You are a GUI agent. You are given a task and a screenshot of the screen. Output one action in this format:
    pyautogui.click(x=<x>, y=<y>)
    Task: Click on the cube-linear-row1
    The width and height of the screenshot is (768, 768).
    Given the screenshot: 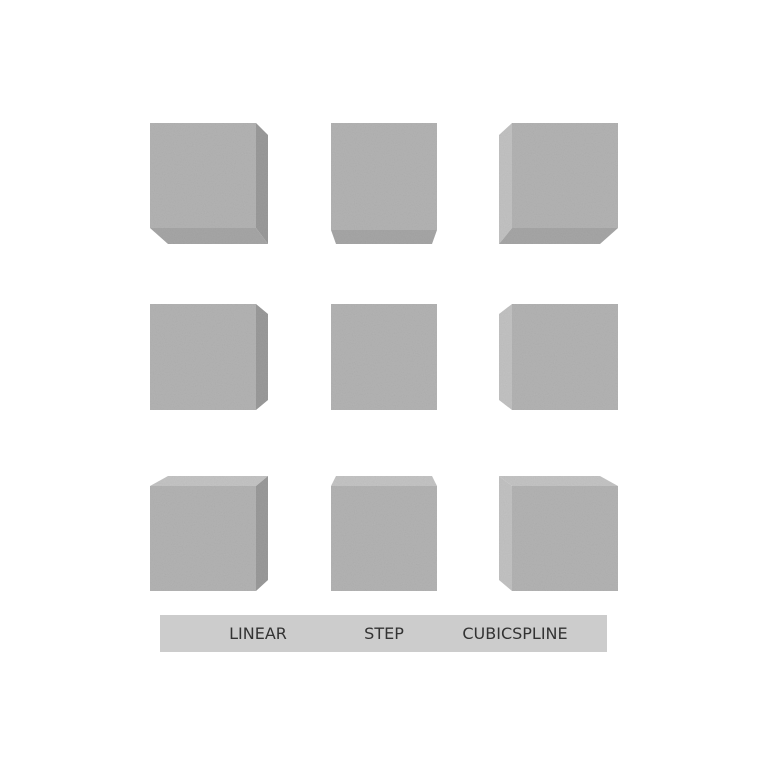 What is the action you would take?
    pyautogui.click(x=209, y=183)
    